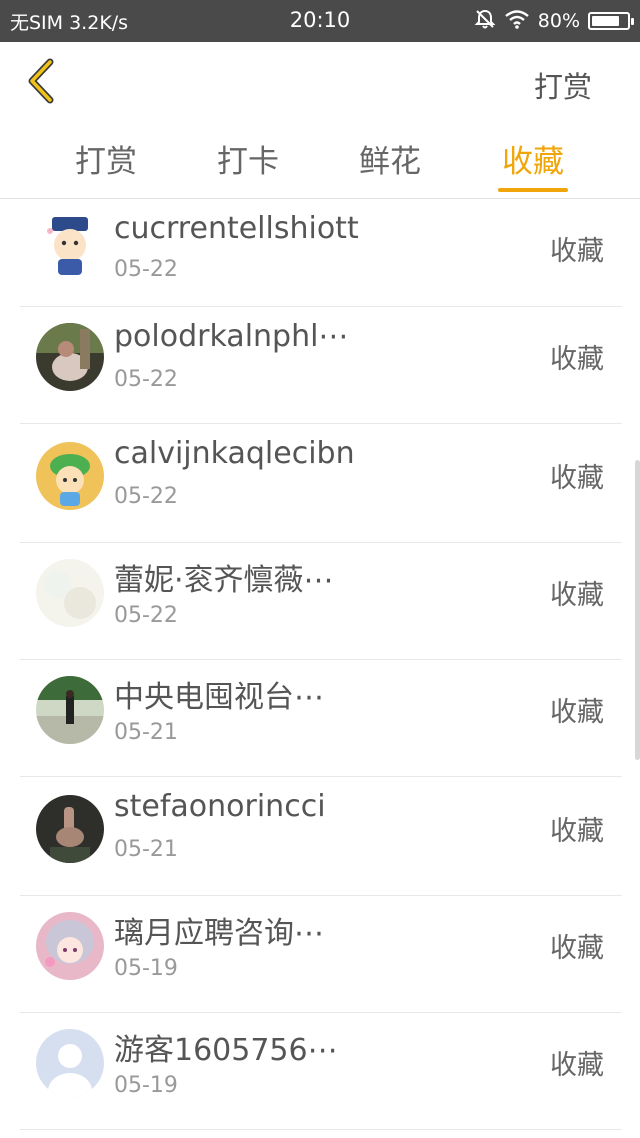 The width and height of the screenshot is (640, 1138). I want to click on tab-checkin: 打卡, so click(248, 158).